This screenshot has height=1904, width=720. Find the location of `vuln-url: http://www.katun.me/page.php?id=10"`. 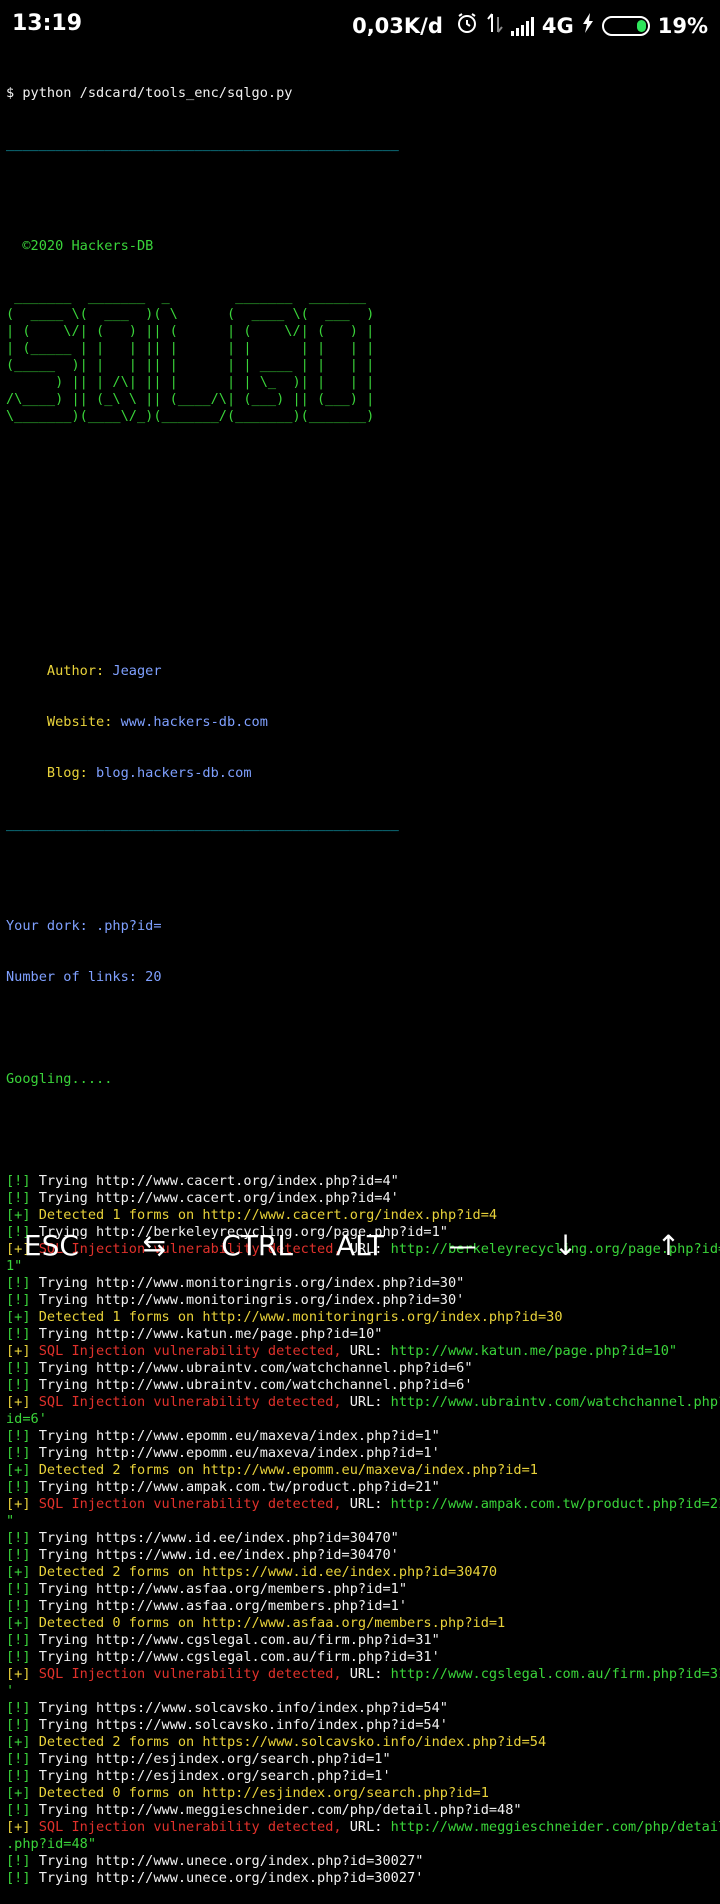

vuln-url: http://www.katun.me/page.php?id=10" is located at coordinates (534, 1351).